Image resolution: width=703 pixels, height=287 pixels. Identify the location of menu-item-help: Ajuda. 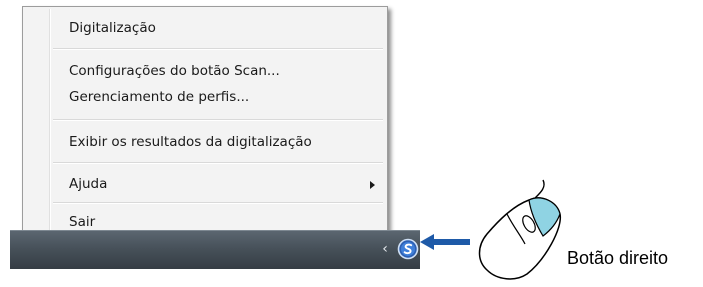
(205, 185).